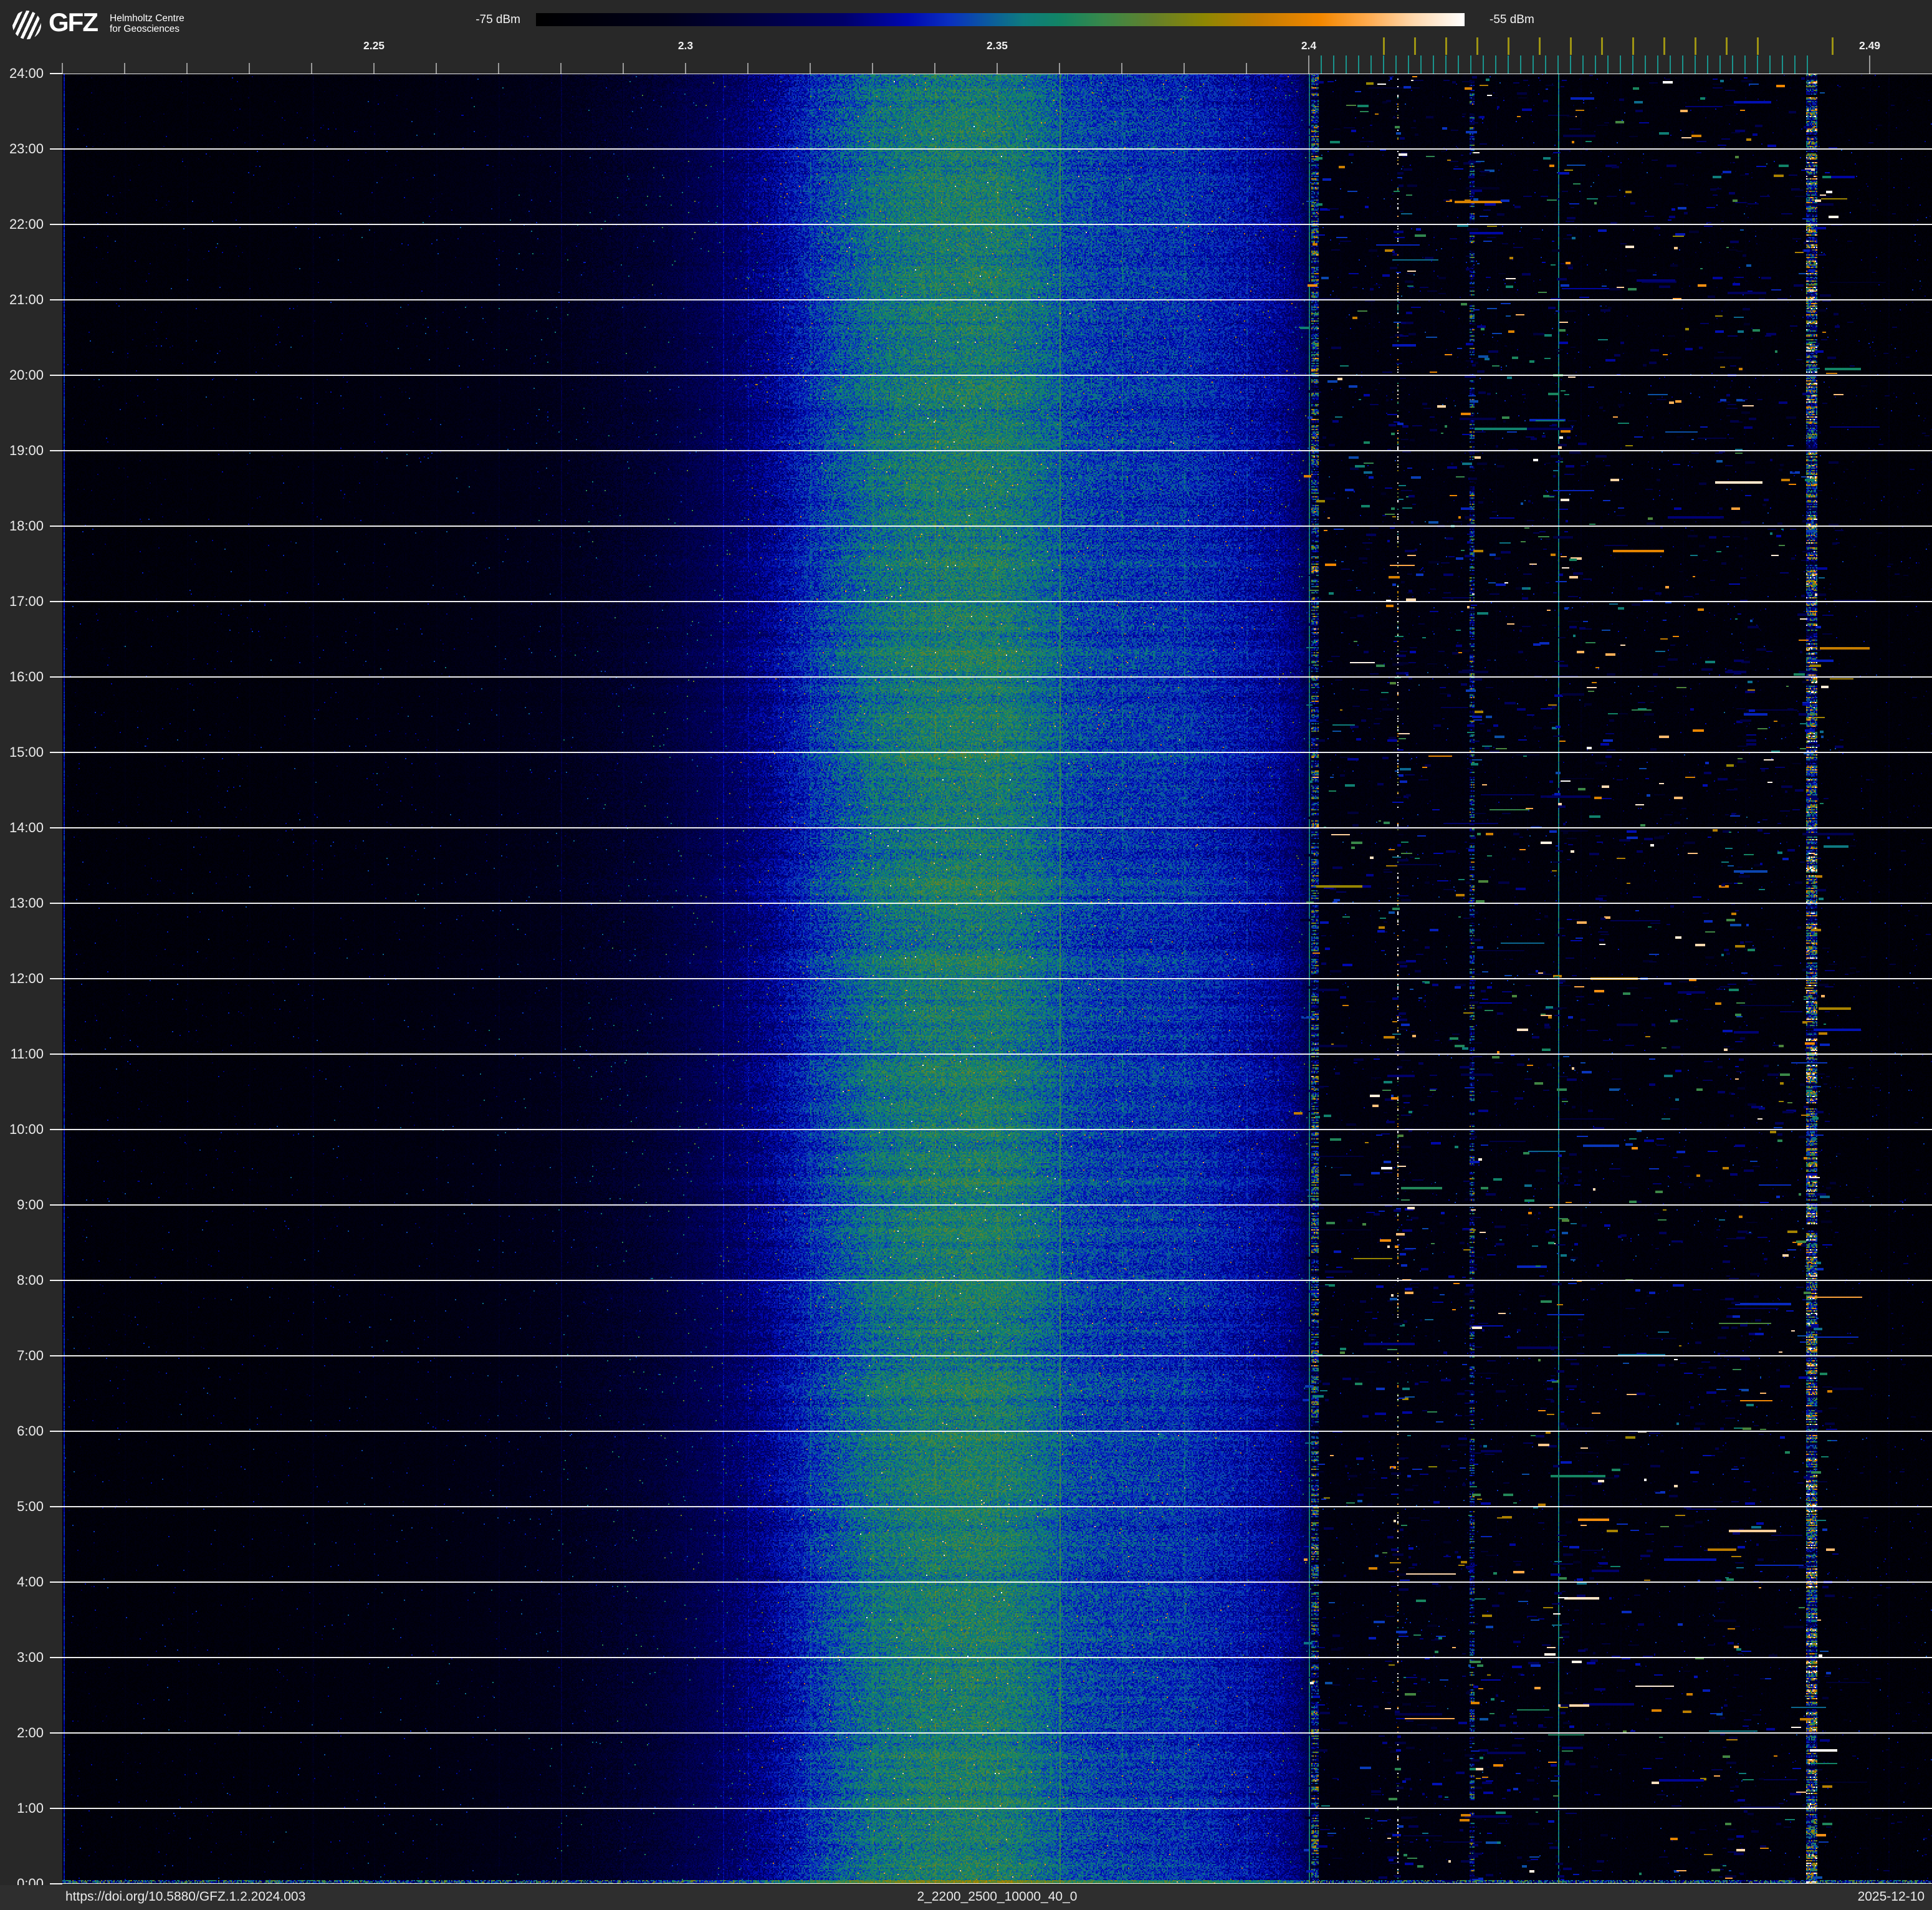  I want to click on date-label: 2025-12-10, so click(1891, 1896).